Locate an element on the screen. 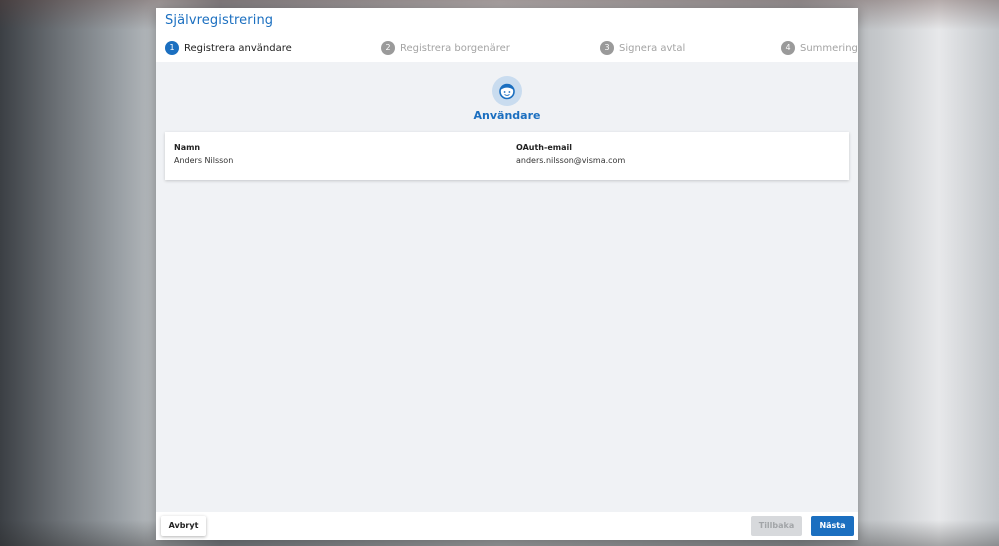  step-number: 2 is located at coordinates (388, 48).